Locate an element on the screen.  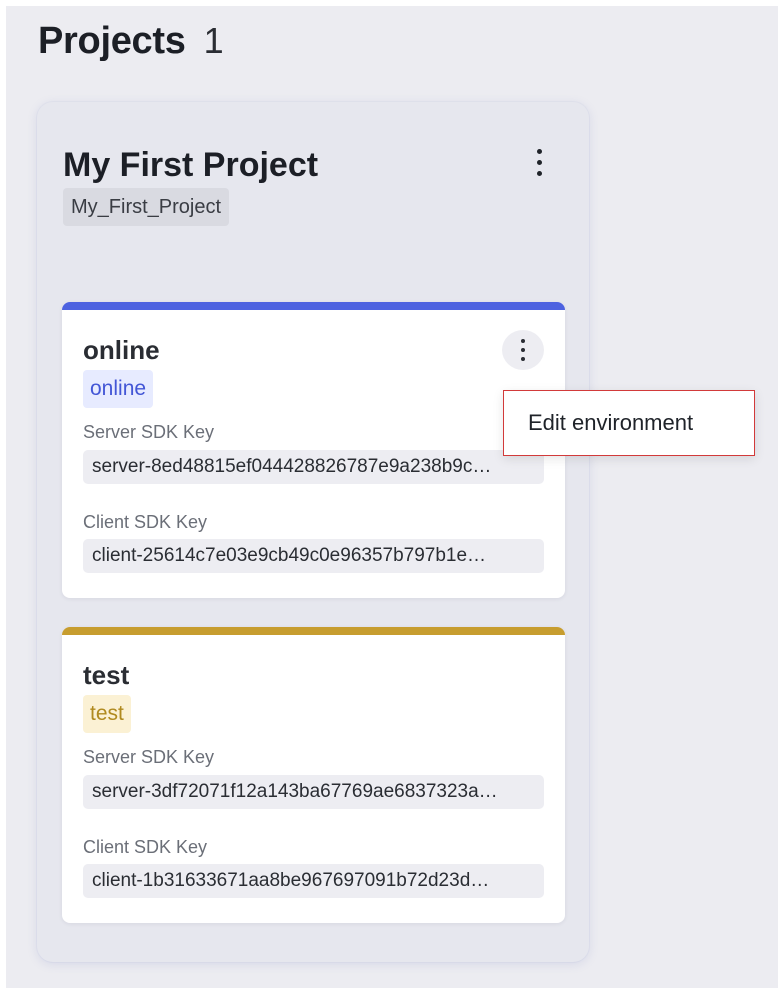
environment-more-button is located at coordinates (523, 350).